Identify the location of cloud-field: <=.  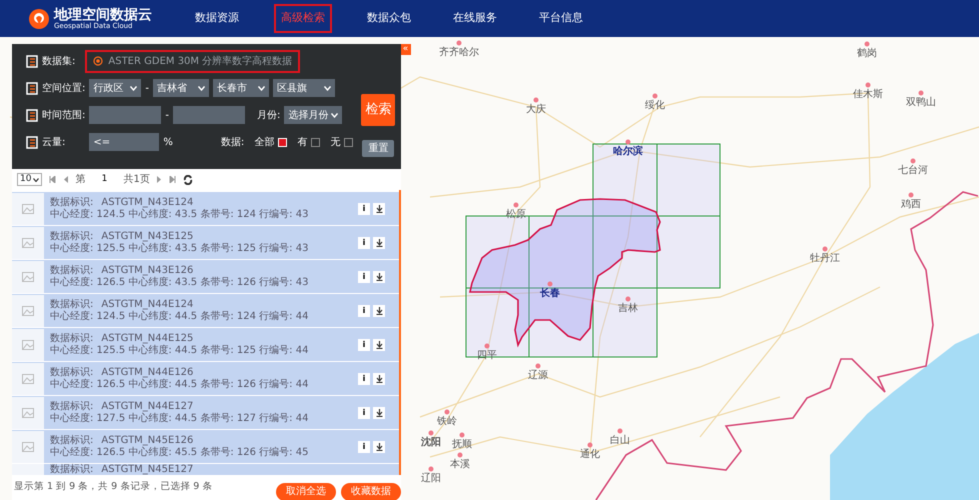
(124, 142).